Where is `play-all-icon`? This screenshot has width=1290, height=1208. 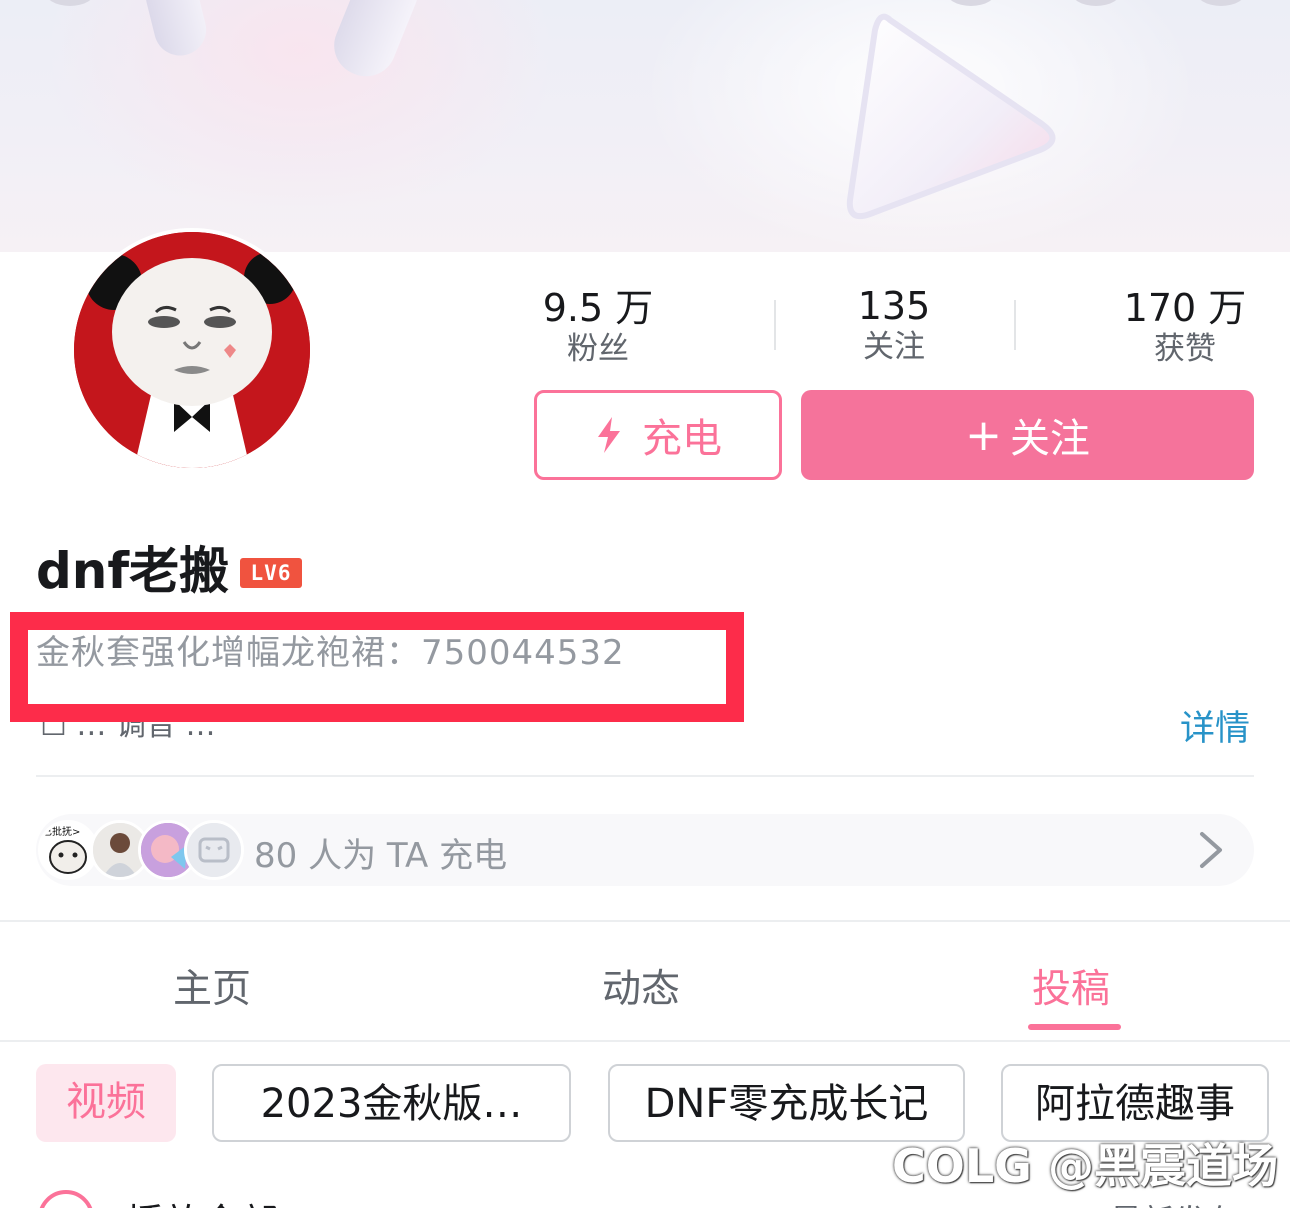
play-all-icon is located at coordinates (66, 1199).